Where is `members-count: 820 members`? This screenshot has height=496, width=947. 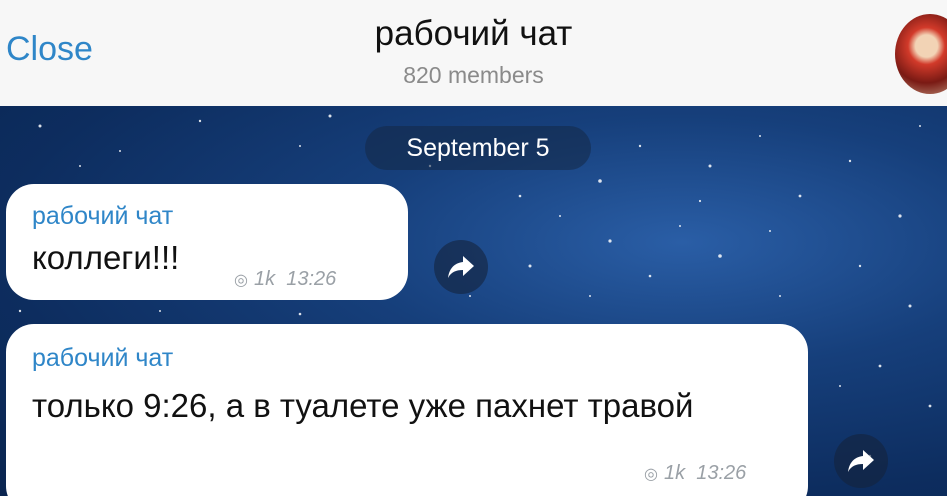 members-count: 820 members is located at coordinates (473, 75).